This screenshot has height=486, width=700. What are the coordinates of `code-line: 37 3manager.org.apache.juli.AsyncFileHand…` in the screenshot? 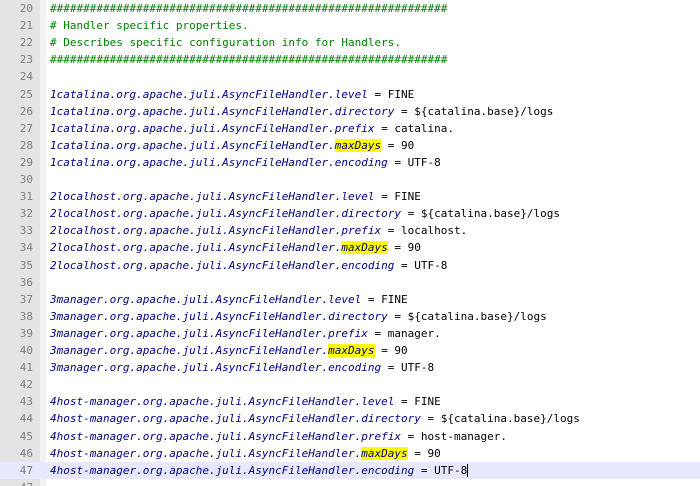 It's located at (350, 299).